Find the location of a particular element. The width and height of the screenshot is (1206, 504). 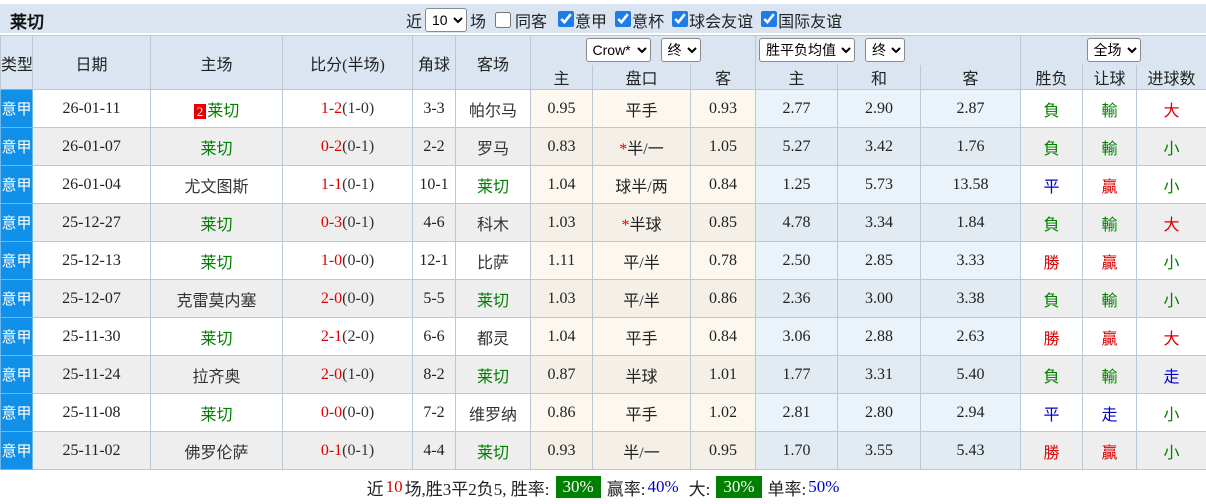

match-count-select: 10 is located at coordinates (446, 20).